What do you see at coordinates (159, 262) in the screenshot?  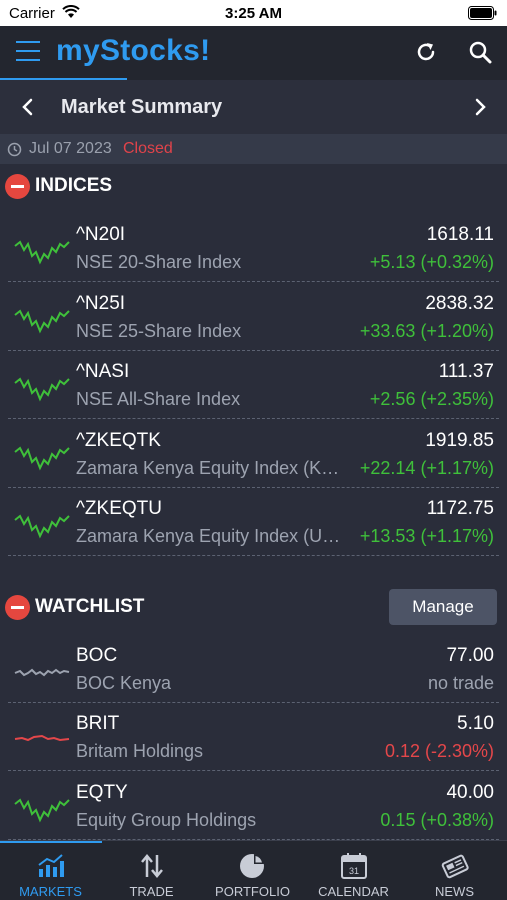 I see `company-name: NSE 20-Share Index` at bounding box center [159, 262].